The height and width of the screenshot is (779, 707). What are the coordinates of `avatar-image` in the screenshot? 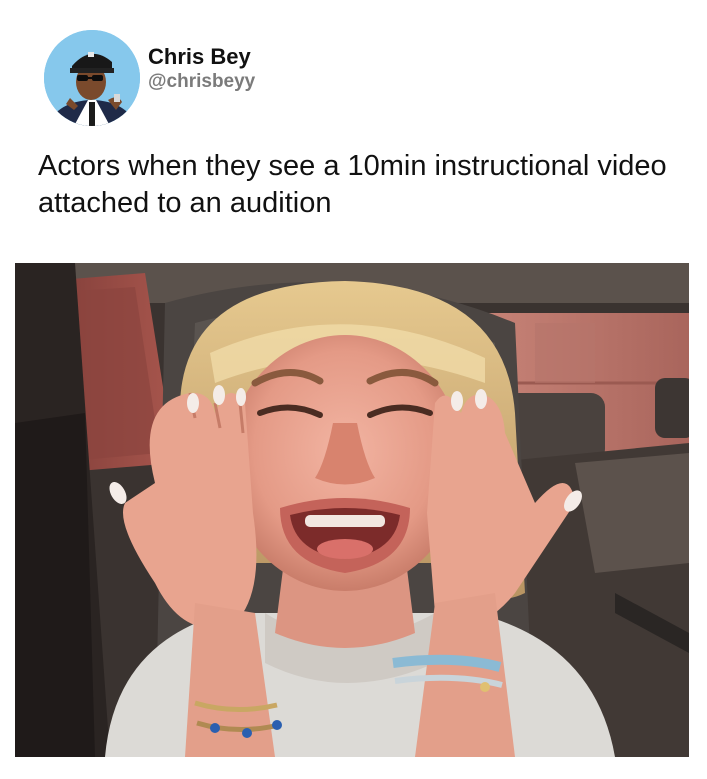 It's located at (92, 78).